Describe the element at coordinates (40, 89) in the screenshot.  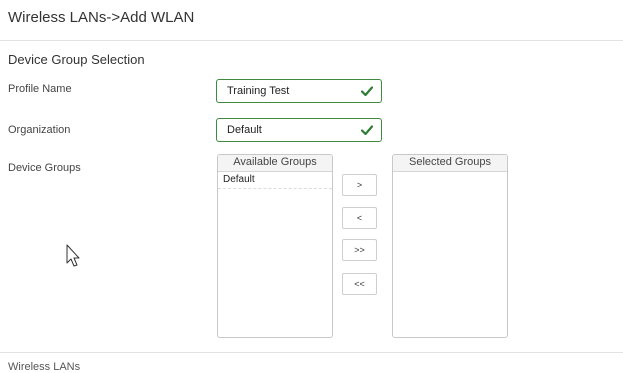
I see `profile-name-label: Profile Name` at that location.